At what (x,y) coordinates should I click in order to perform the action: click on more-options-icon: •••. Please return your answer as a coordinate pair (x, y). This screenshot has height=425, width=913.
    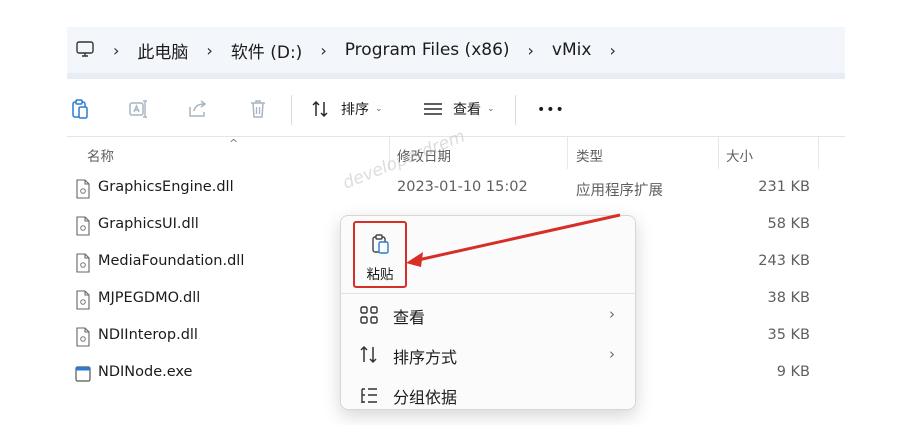
    Looking at the image, I should click on (551, 110).